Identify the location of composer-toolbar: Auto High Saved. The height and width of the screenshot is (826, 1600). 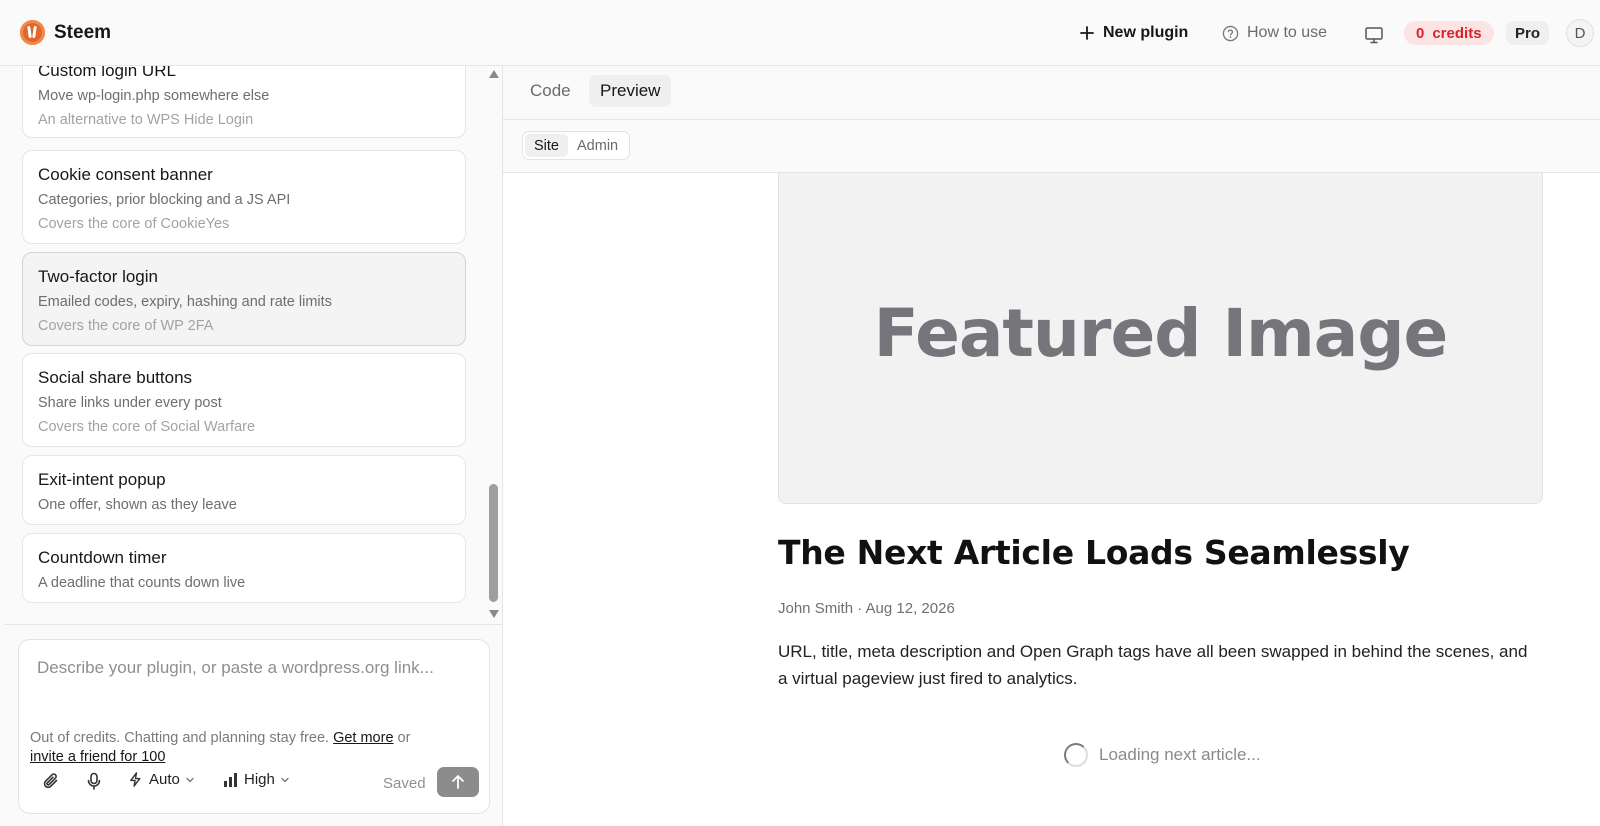
(255, 782).